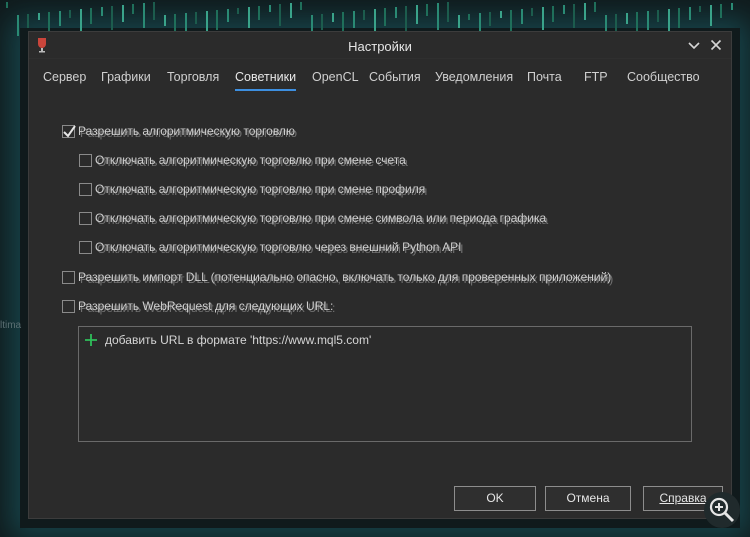 Image resolution: width=750 pixels, height=537 pixels. Describe the element at coordinates (64, 81) in the screenshot. I see `tab-server: Сервер` at that location.